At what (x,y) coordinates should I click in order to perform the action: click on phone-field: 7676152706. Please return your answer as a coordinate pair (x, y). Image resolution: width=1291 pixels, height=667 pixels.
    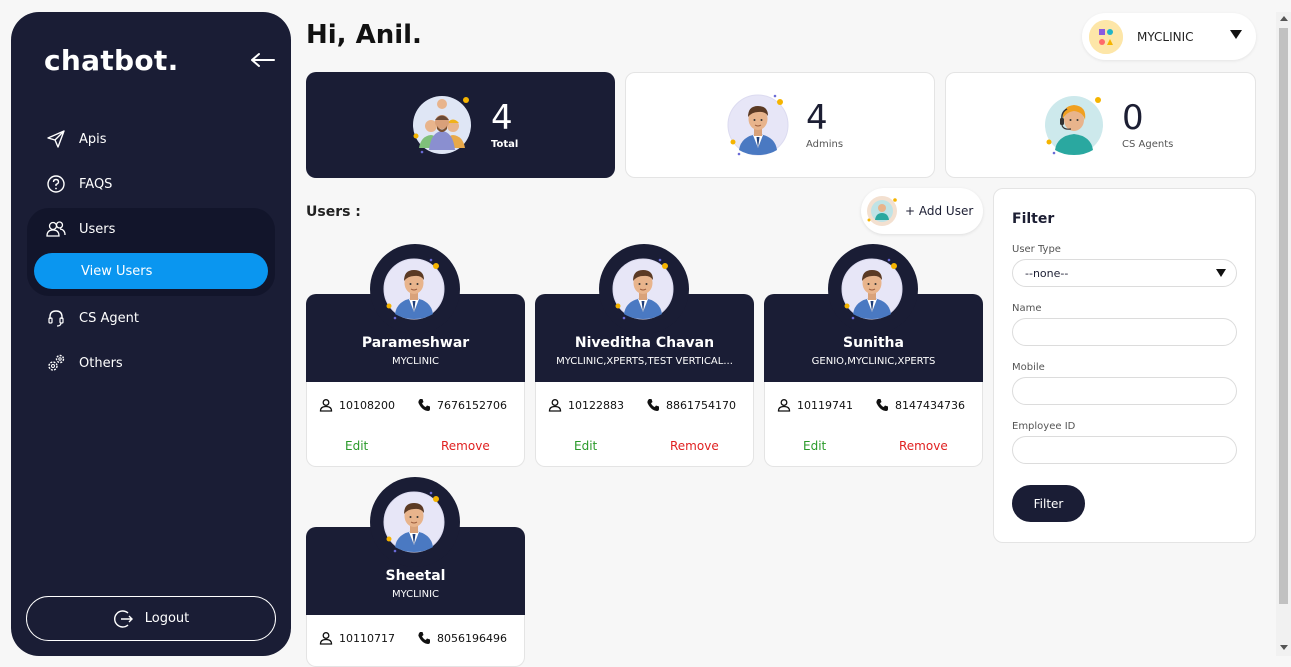
    Looking at the image, I should click on (462, 405).